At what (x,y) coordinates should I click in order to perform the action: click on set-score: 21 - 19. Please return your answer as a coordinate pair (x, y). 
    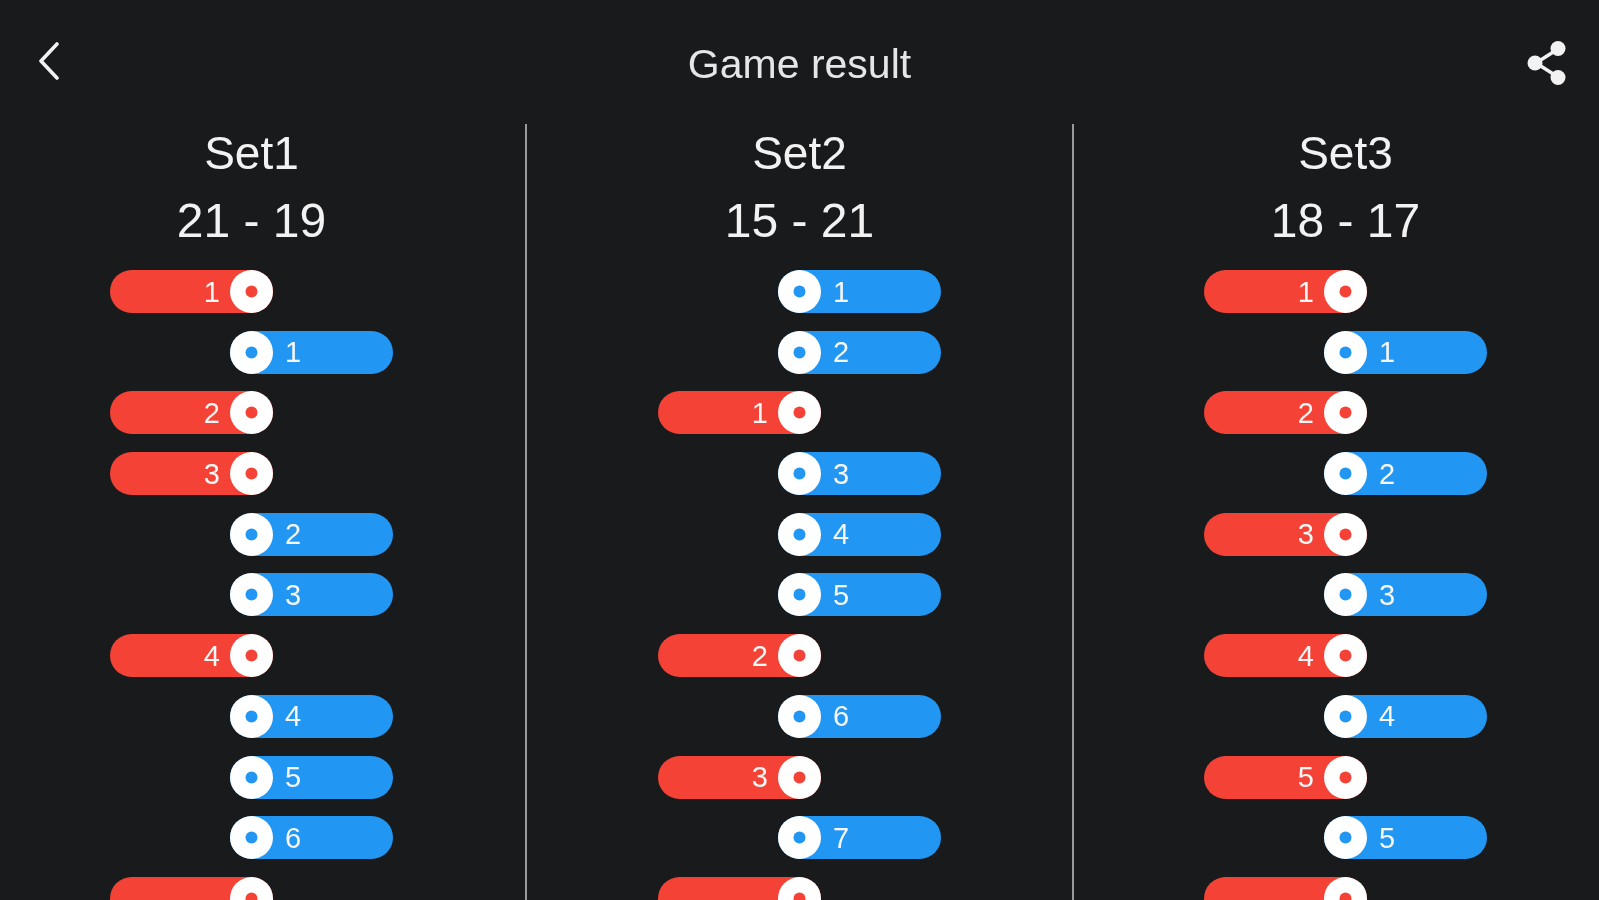
    Looking at the image, I should click on (251, 221).